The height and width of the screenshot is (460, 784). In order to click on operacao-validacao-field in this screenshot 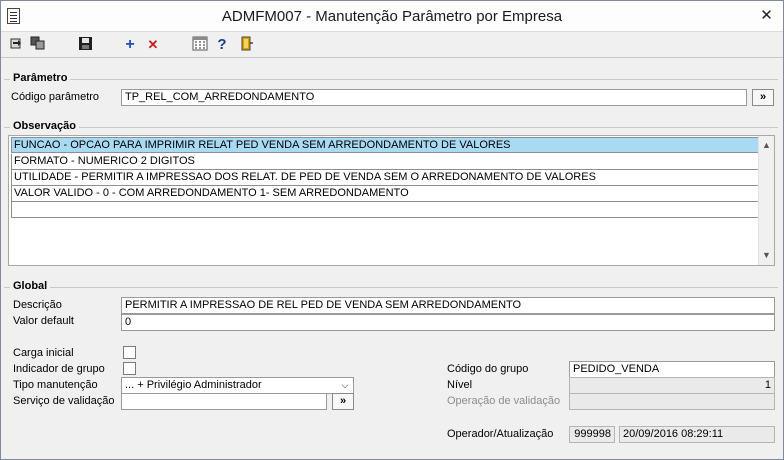, I will do `click(672, 401)`.